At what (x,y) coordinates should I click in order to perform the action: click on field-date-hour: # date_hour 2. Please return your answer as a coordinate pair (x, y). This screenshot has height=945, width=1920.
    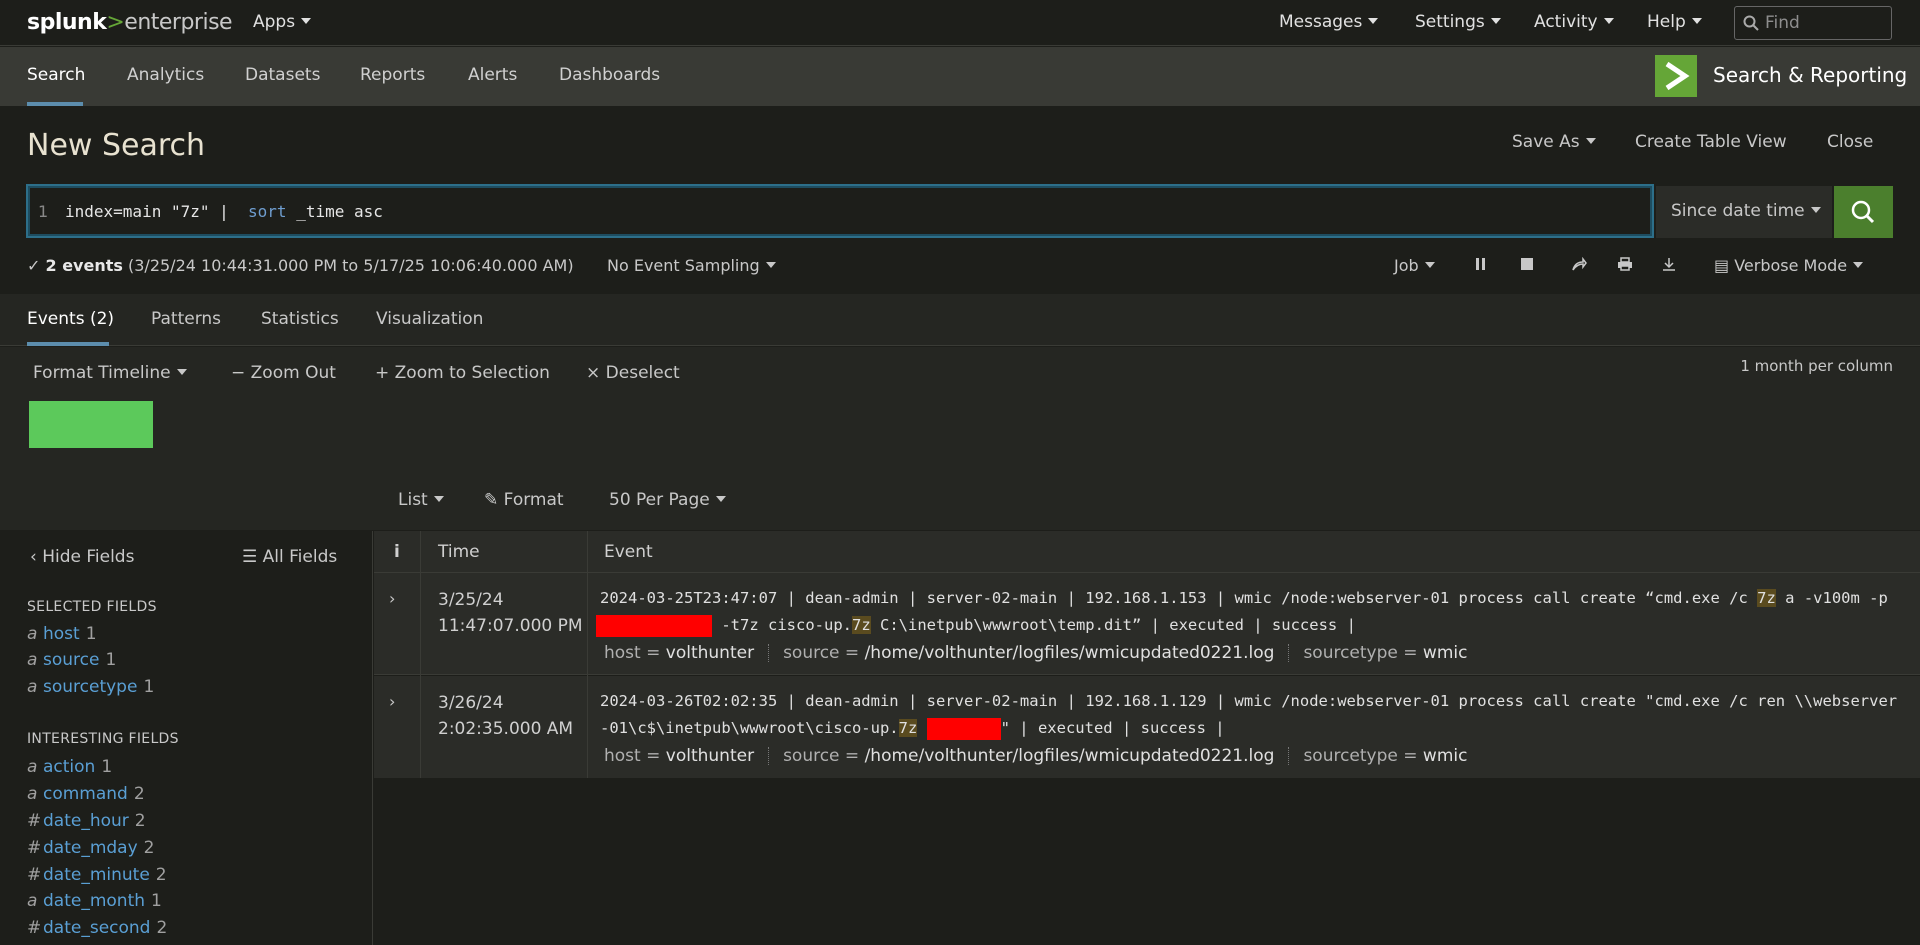
    Looking at the image, I should click on (86, 821).